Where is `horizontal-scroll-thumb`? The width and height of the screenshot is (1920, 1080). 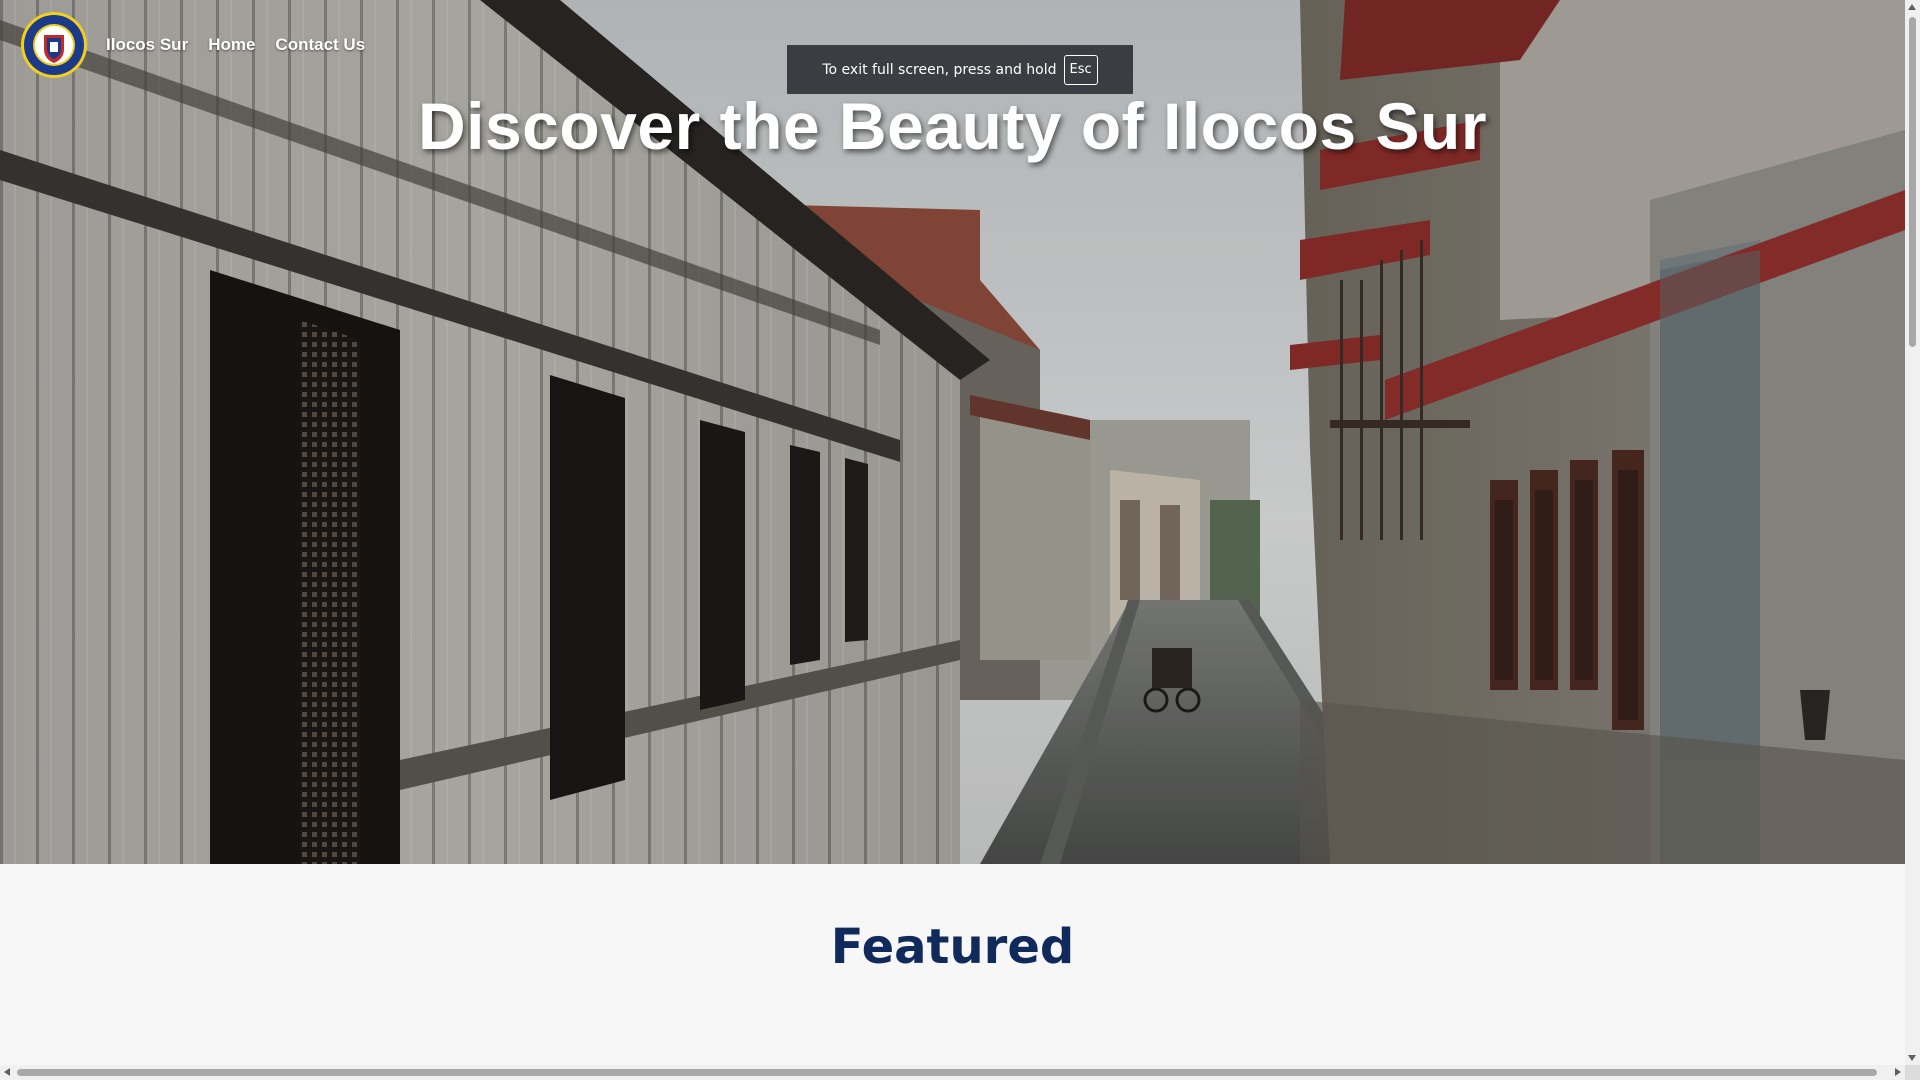
horizontal-scroll-thumb is located at coordinates (947, 1072).